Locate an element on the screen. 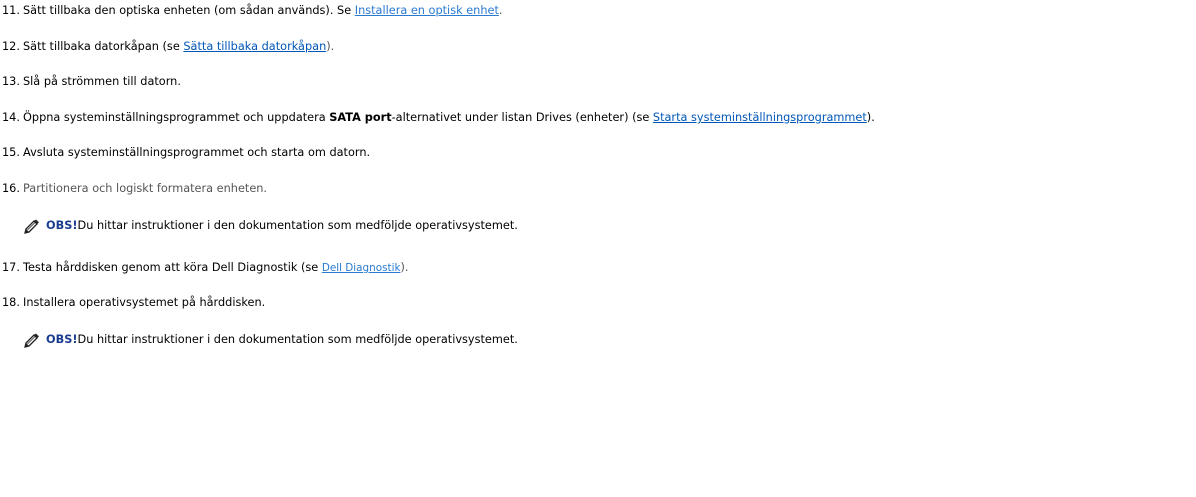  step-13: 13. Slå på strömmen till datorn. is located at coordinates (90, 82).